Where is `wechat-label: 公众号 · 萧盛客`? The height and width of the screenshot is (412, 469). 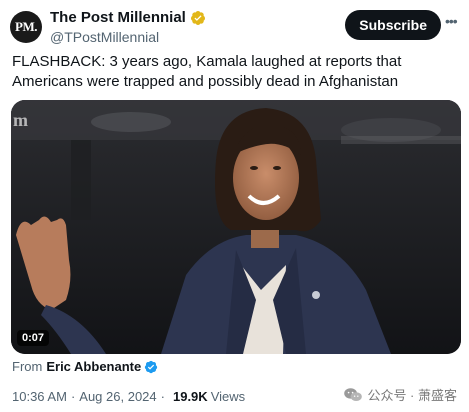
wechat-label: 公众号 · 萧盛客 is located at coordinates (412, 395).